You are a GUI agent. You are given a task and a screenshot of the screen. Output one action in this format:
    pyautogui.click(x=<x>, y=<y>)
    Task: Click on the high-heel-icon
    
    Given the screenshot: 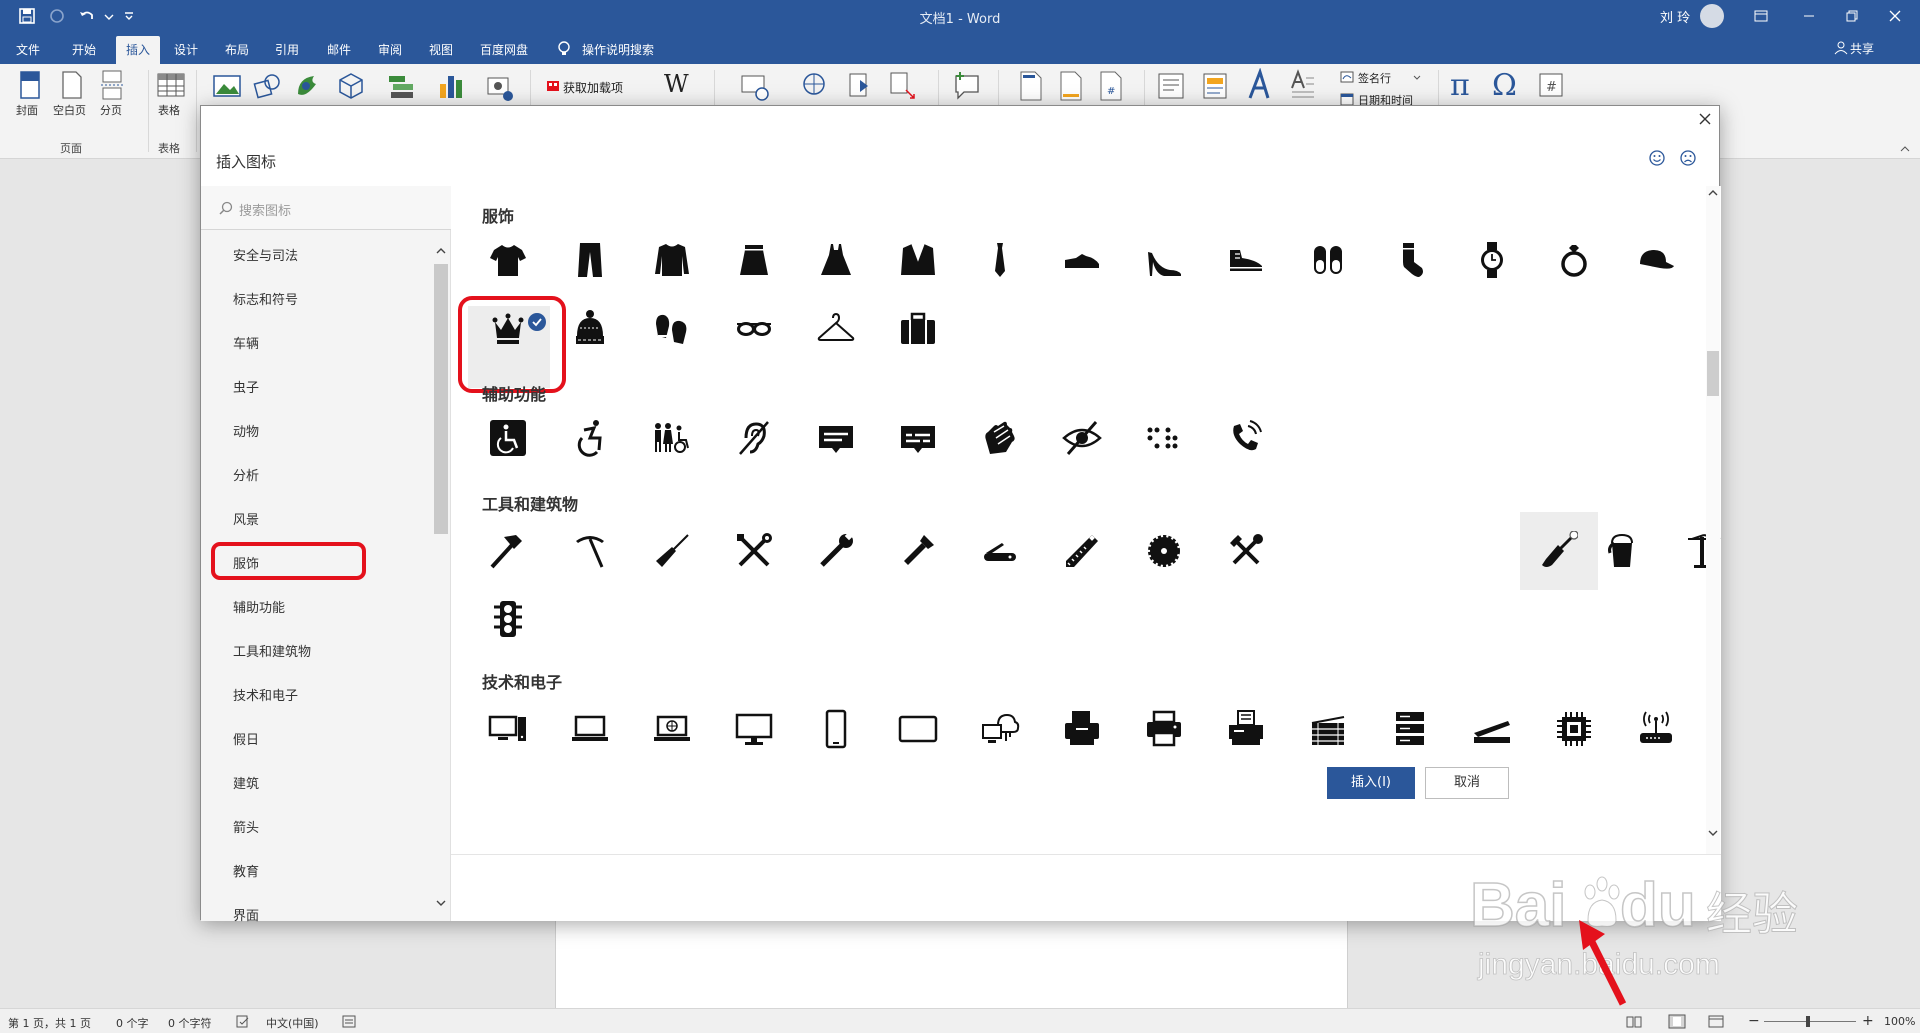 What is the action you would take?
    pyautogui.click(x=1164, y=260)
    